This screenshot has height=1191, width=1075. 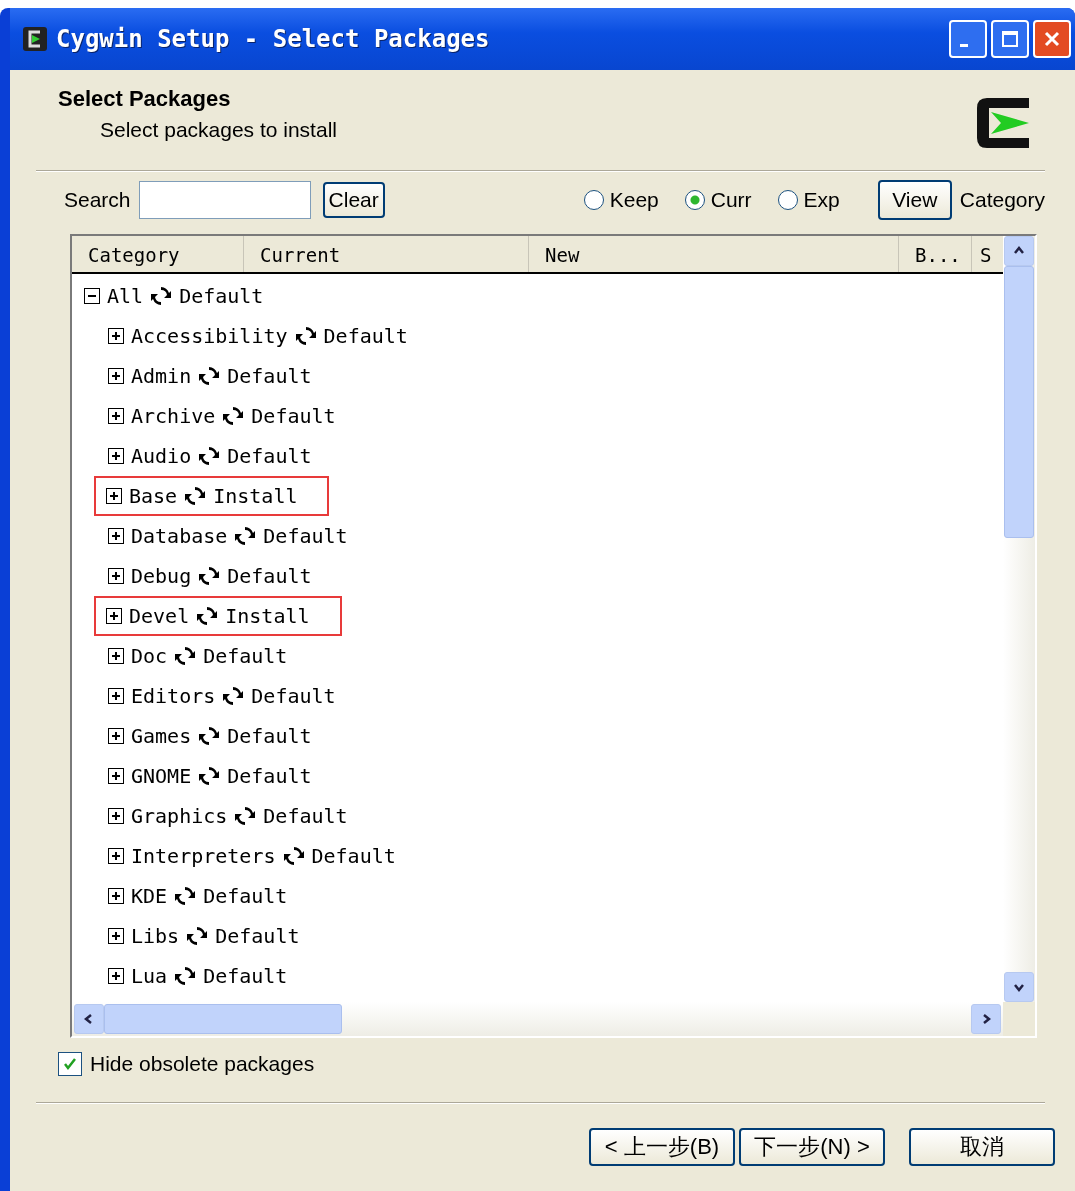 What do you see at coordinates (70, 1064) in the screenshot?
I see `checkbox` at bounding box center [70, 1064].